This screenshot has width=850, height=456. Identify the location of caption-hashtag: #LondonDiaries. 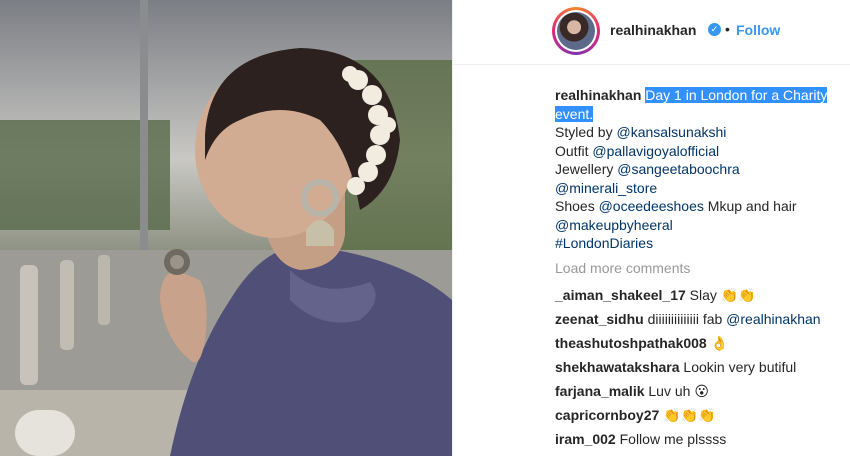
(604, 243).